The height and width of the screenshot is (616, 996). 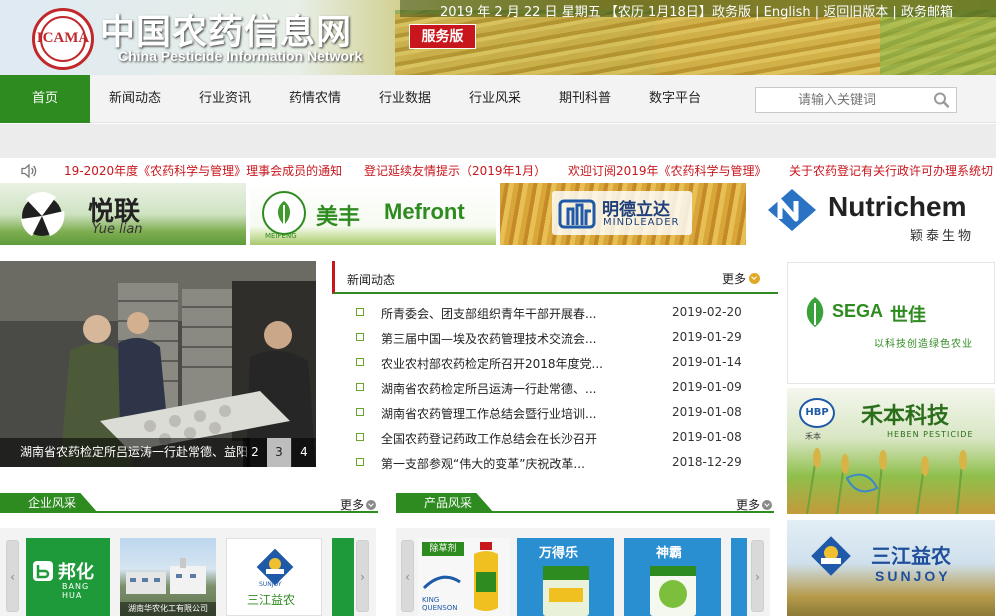 I want to click on link-government-version: 政务版, so click(x=731, y=12).